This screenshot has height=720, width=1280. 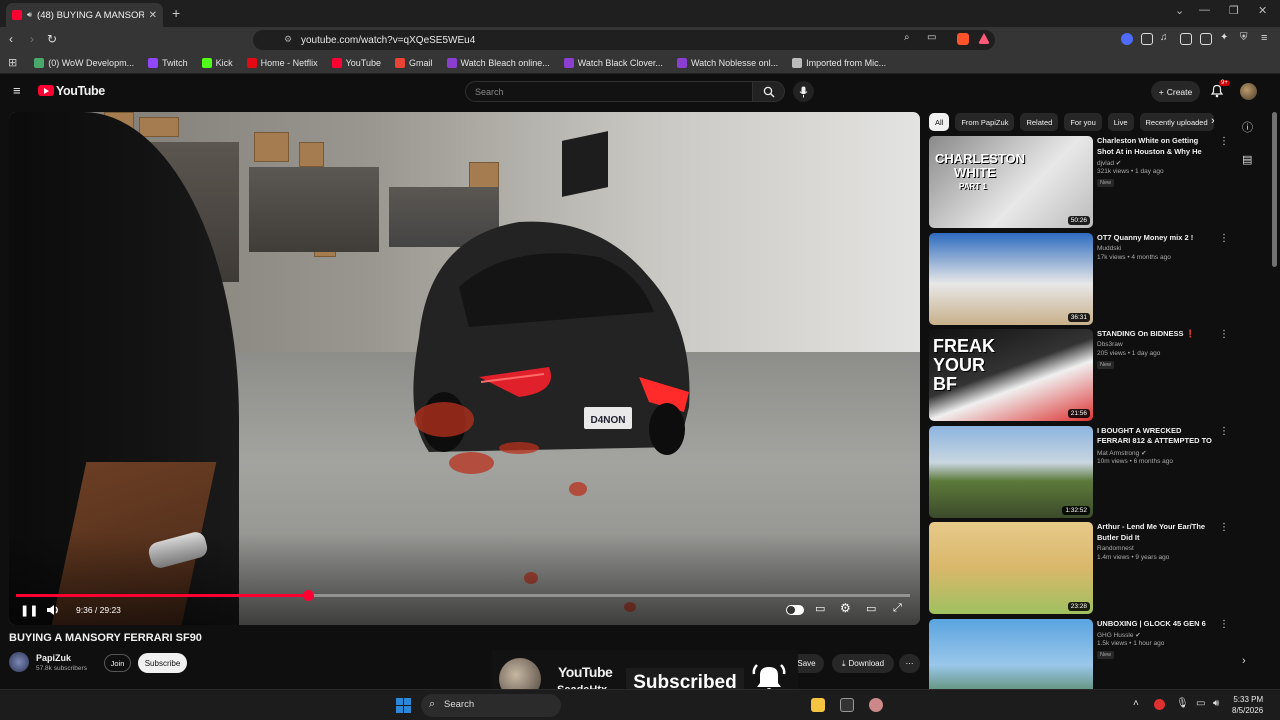 I want to click on tray-app-icon, so click(x=1159, y=704).